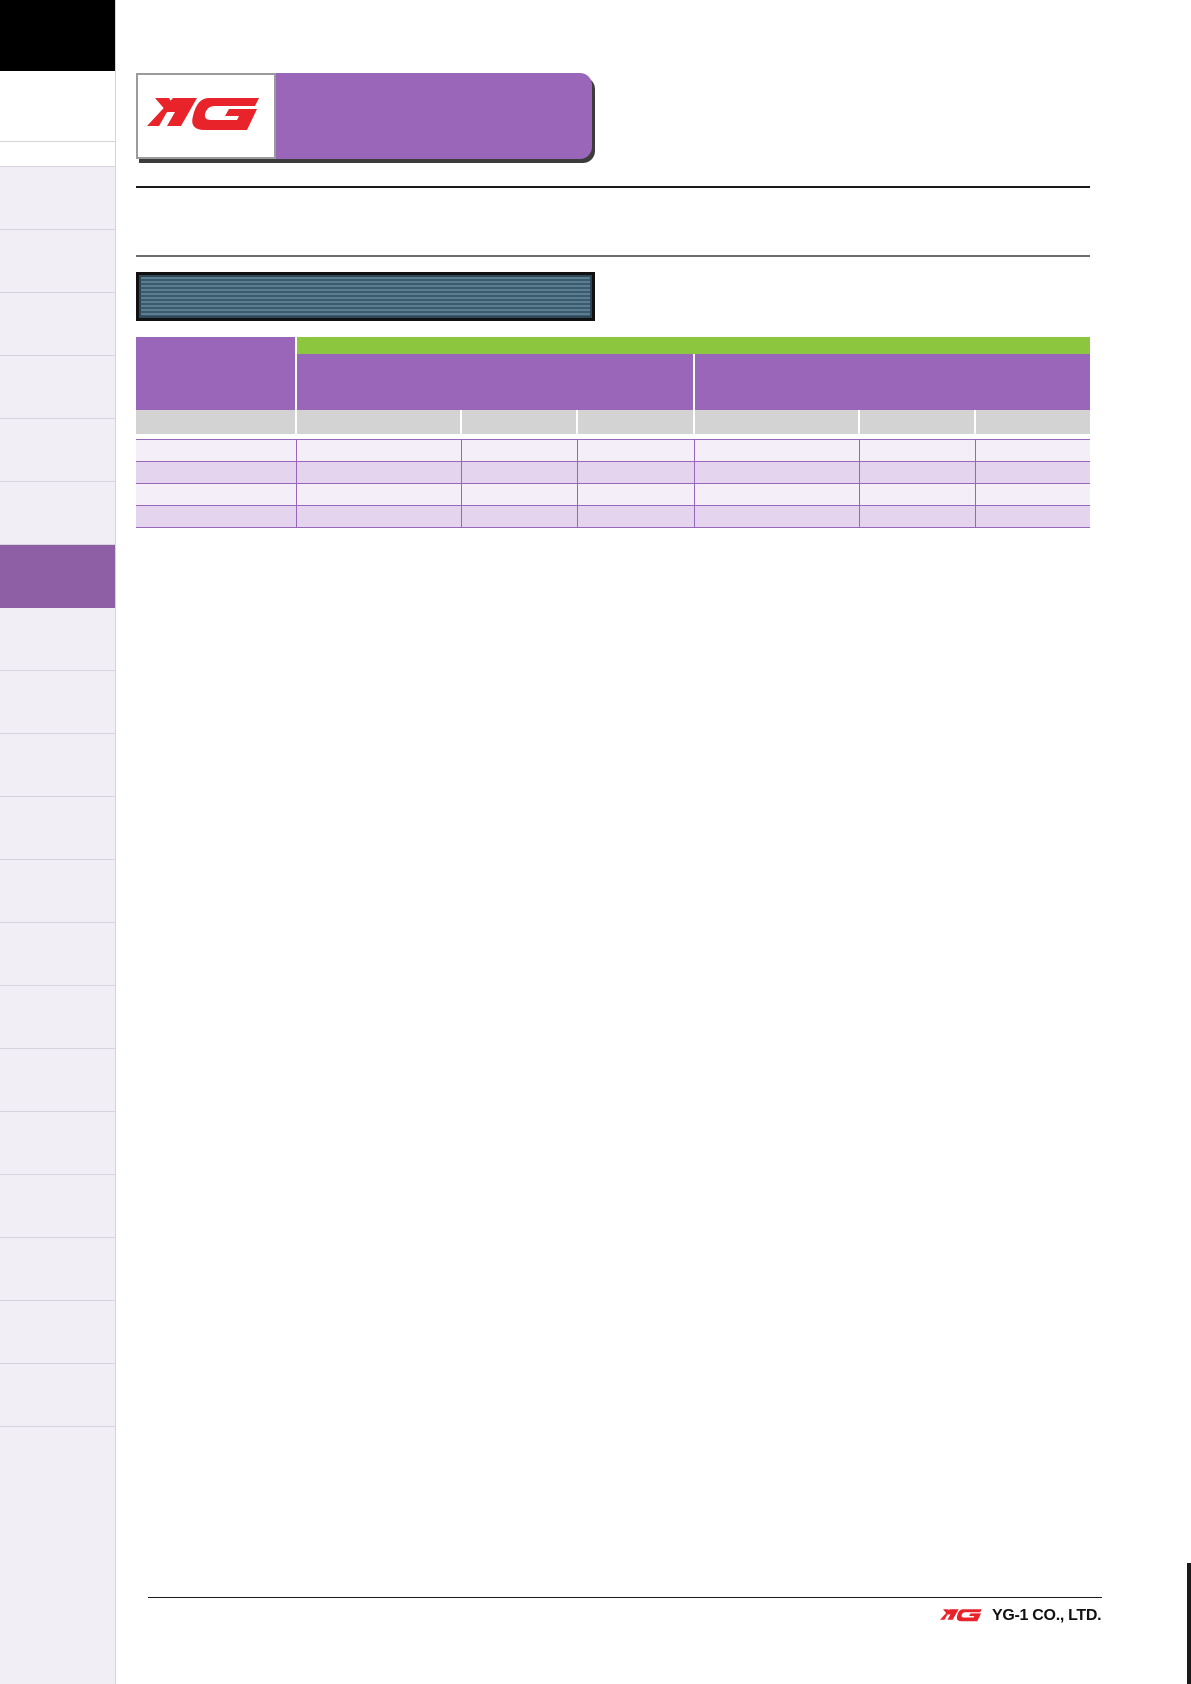 The height and width of the screenshot is (1684, 1191). I want to click on section-title-bar, so click(365, 296).